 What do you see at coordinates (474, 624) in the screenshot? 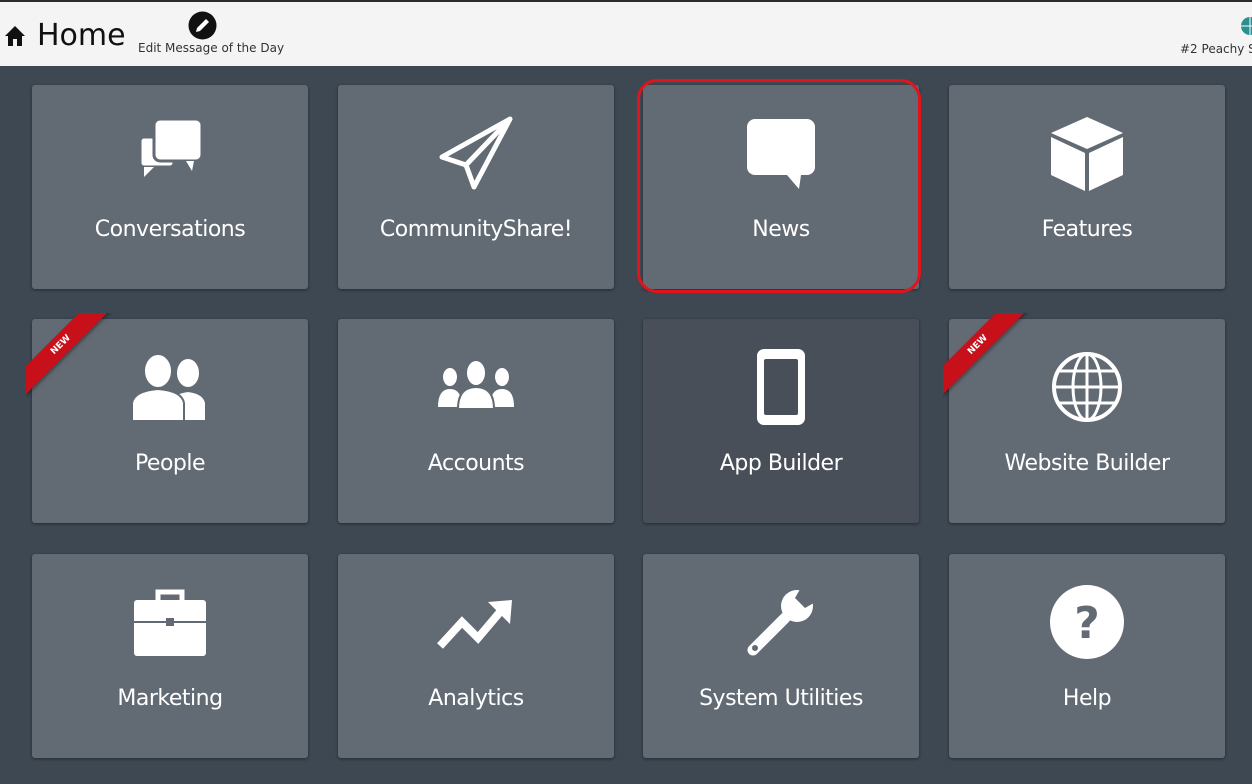
I see `trend-up-icon` at bounding box center [474, 624].